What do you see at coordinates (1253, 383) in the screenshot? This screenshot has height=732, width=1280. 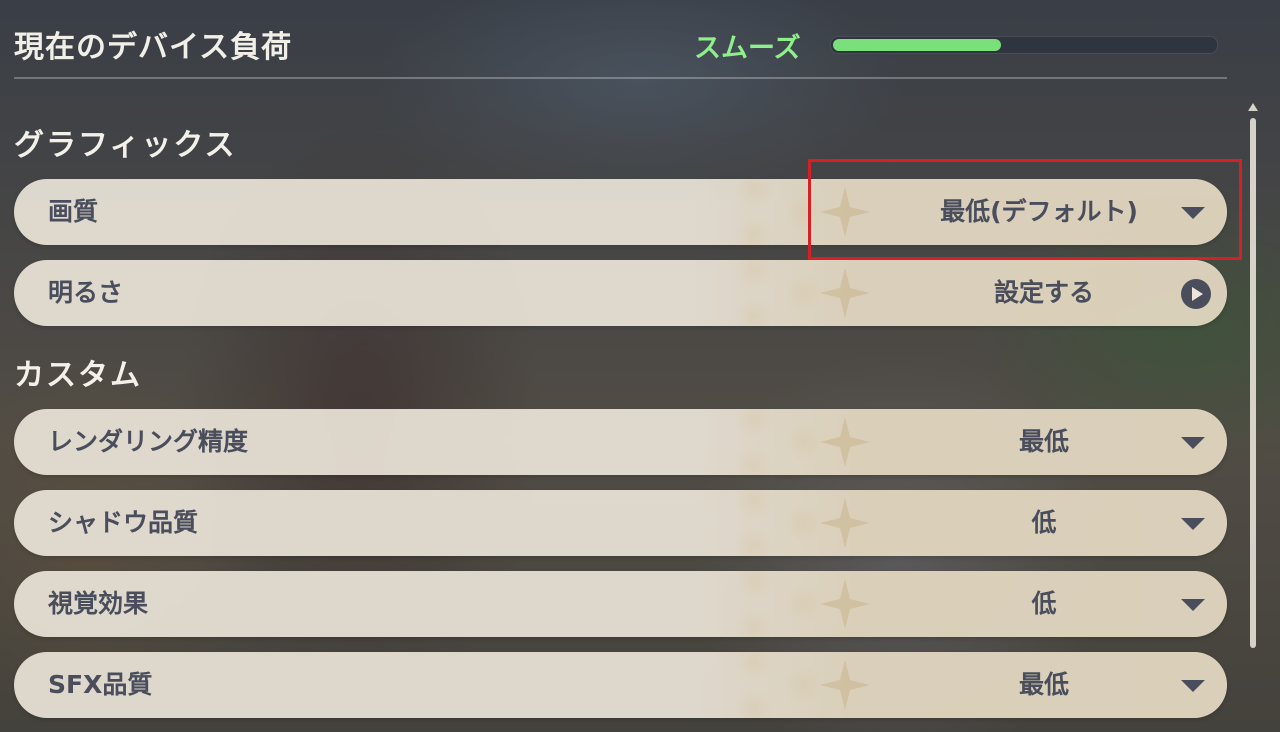 I see `scrollbar` at bounding box center [1253, 383].